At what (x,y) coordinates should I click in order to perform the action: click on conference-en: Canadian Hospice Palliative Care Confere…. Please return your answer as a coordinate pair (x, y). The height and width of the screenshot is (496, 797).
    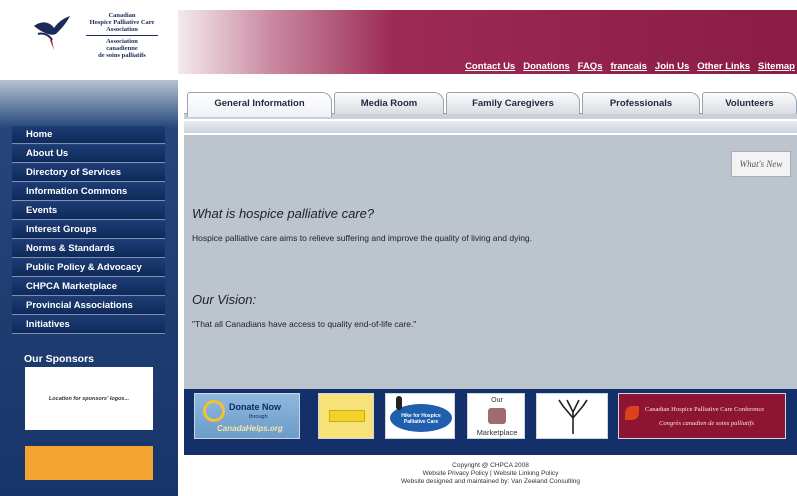
    Looking at the image, I should click on (705, 409).